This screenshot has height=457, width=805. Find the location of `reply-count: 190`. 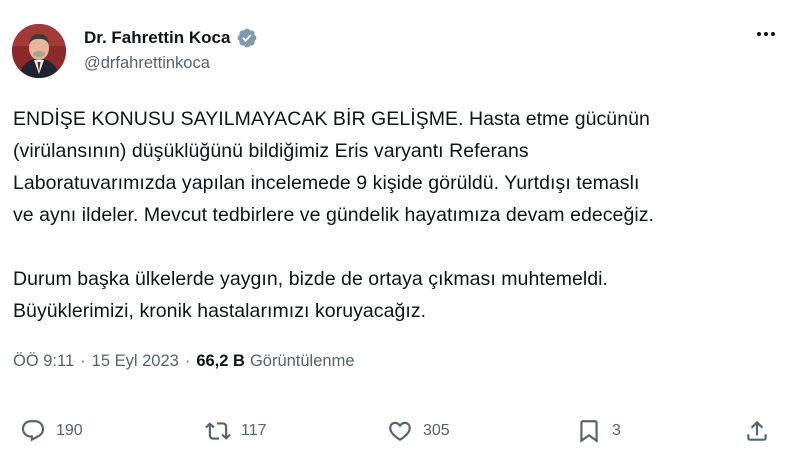

reply-count: 190 is located at coordinates (69, 430).